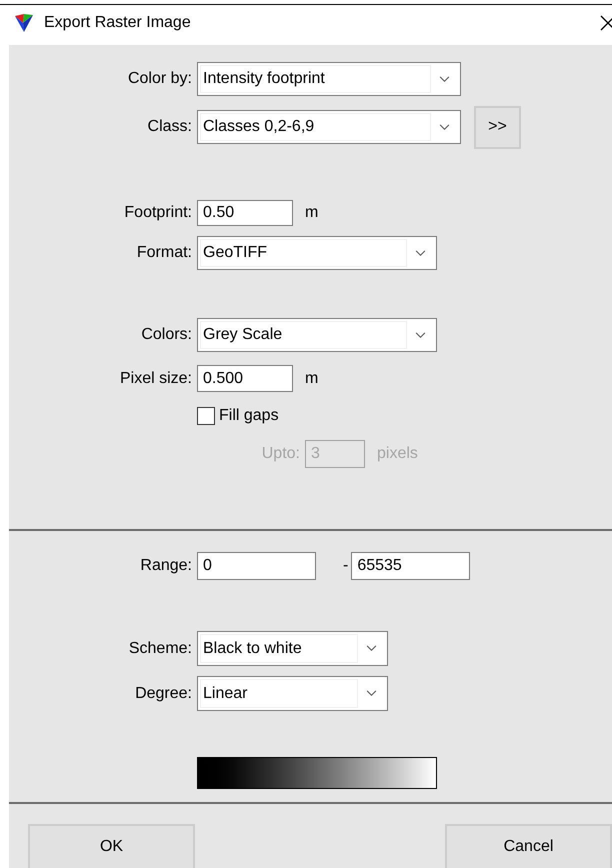 The width and height of the screenshot is (612, 868). Describe the element at coordinates (528, 846) in the screenshot. I see `cancel-button: Cancel` at that location.